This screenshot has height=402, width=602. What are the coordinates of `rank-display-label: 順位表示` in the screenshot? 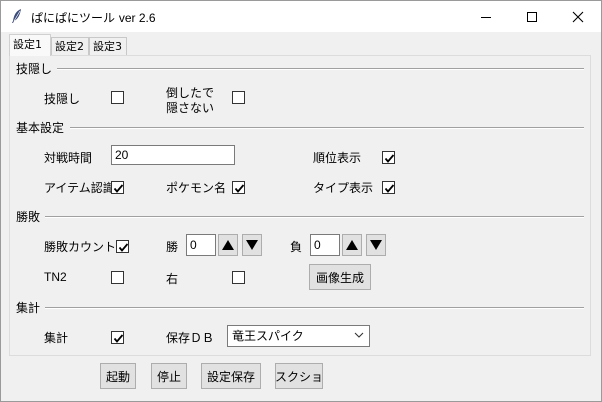 It's located at (337, 158).